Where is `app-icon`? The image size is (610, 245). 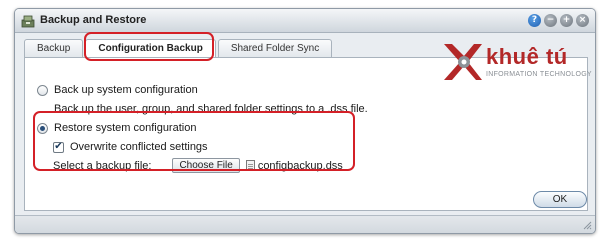 app-icon is located at coordinates (28, 21).